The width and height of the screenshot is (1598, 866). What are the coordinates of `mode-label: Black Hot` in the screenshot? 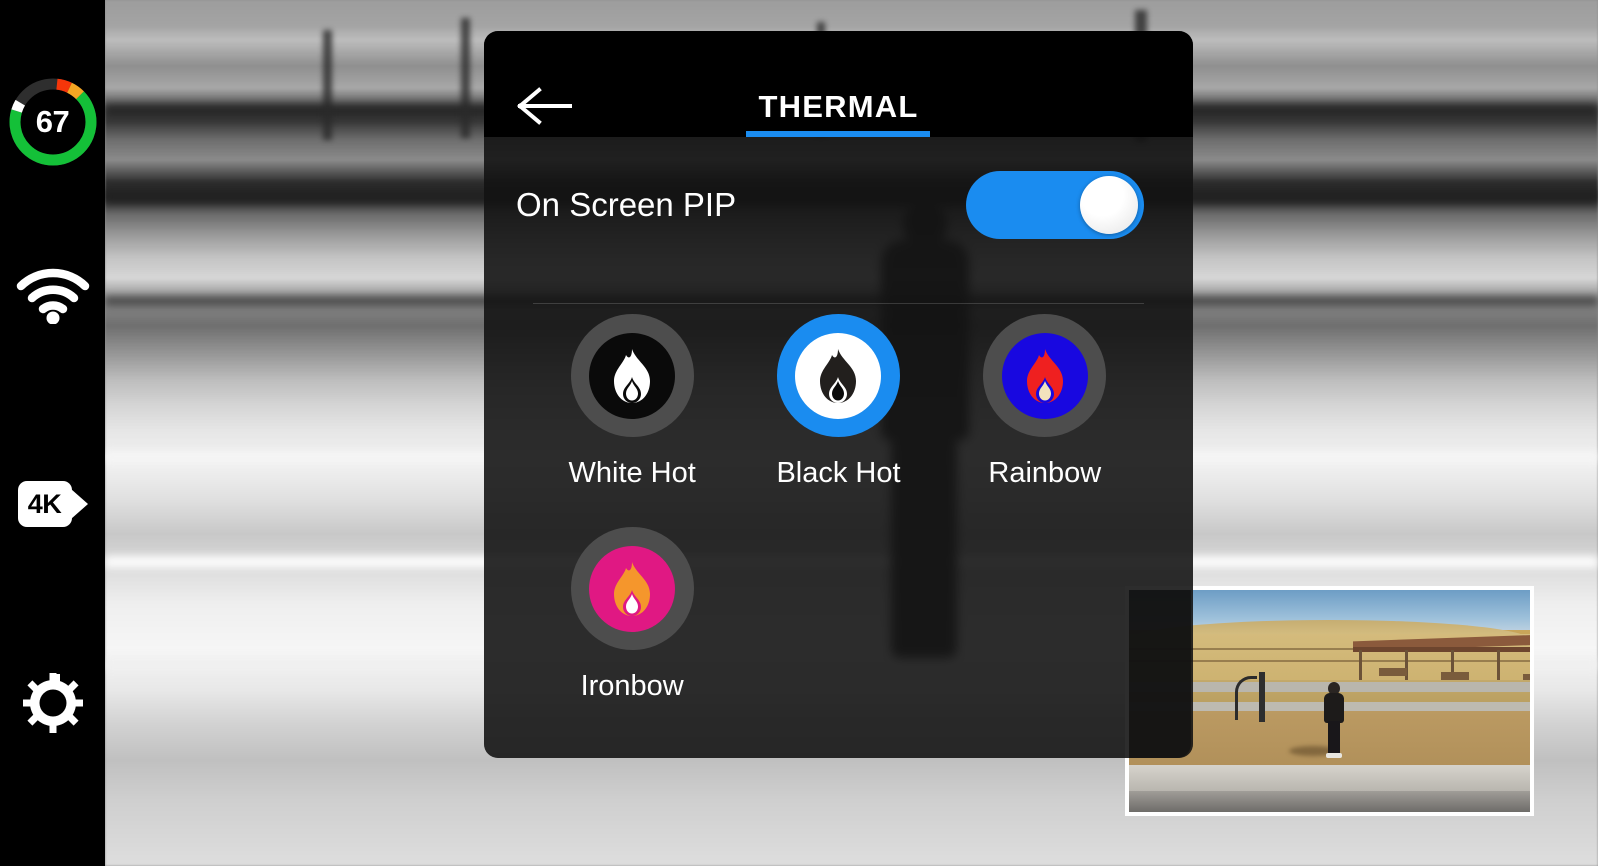 It's located at (838, 473).